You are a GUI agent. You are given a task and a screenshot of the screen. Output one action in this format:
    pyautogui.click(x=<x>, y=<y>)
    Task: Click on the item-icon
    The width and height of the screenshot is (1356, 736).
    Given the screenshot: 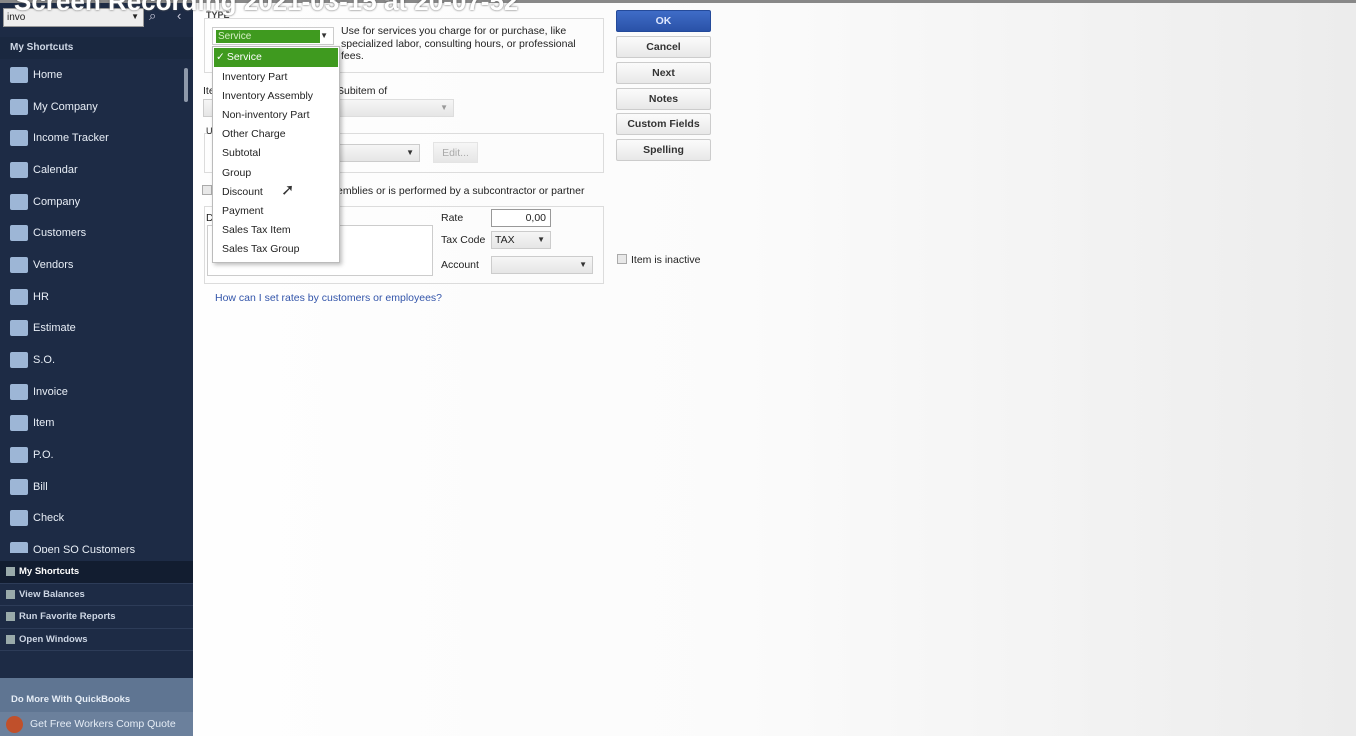 What is the action you would take?
    pyautogui.click(x=19, y=423)
    